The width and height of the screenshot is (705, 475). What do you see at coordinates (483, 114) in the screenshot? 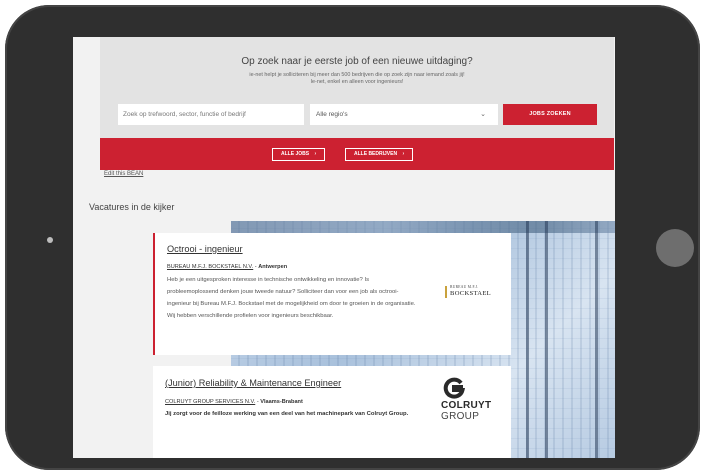
I see `chevron-down-icon: ⌄` at bounding box center [483, 114].